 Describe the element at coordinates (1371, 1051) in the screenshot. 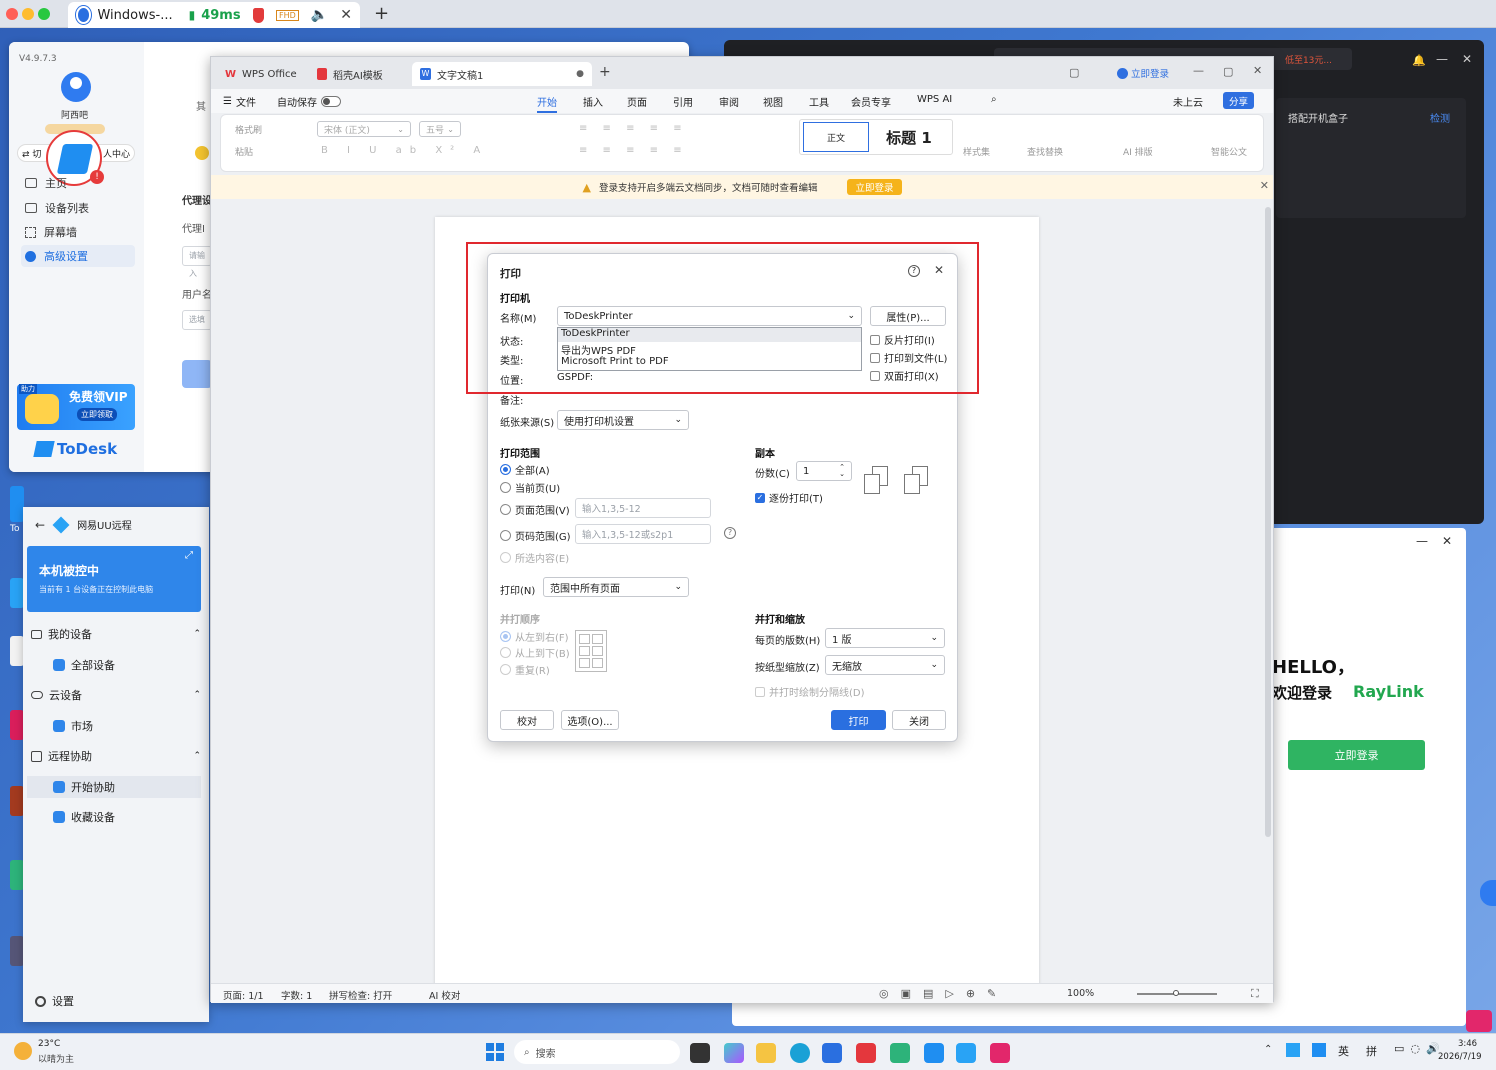

I see `ime-pinyin: 拼` at that location.